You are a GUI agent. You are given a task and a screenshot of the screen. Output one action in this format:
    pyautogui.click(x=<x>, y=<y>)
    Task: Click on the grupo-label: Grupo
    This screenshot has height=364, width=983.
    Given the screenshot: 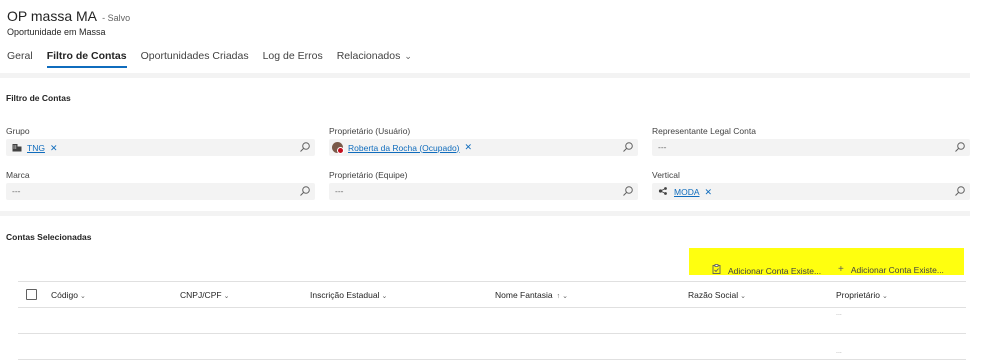 What is the action you would take?
    pyautogui.click(x=18, y=131)
    